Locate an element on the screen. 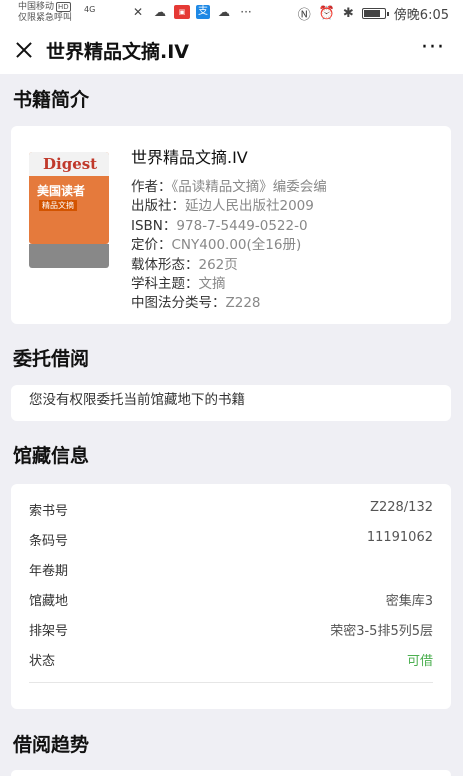  battery-icon is located at coordinates (375, 13).